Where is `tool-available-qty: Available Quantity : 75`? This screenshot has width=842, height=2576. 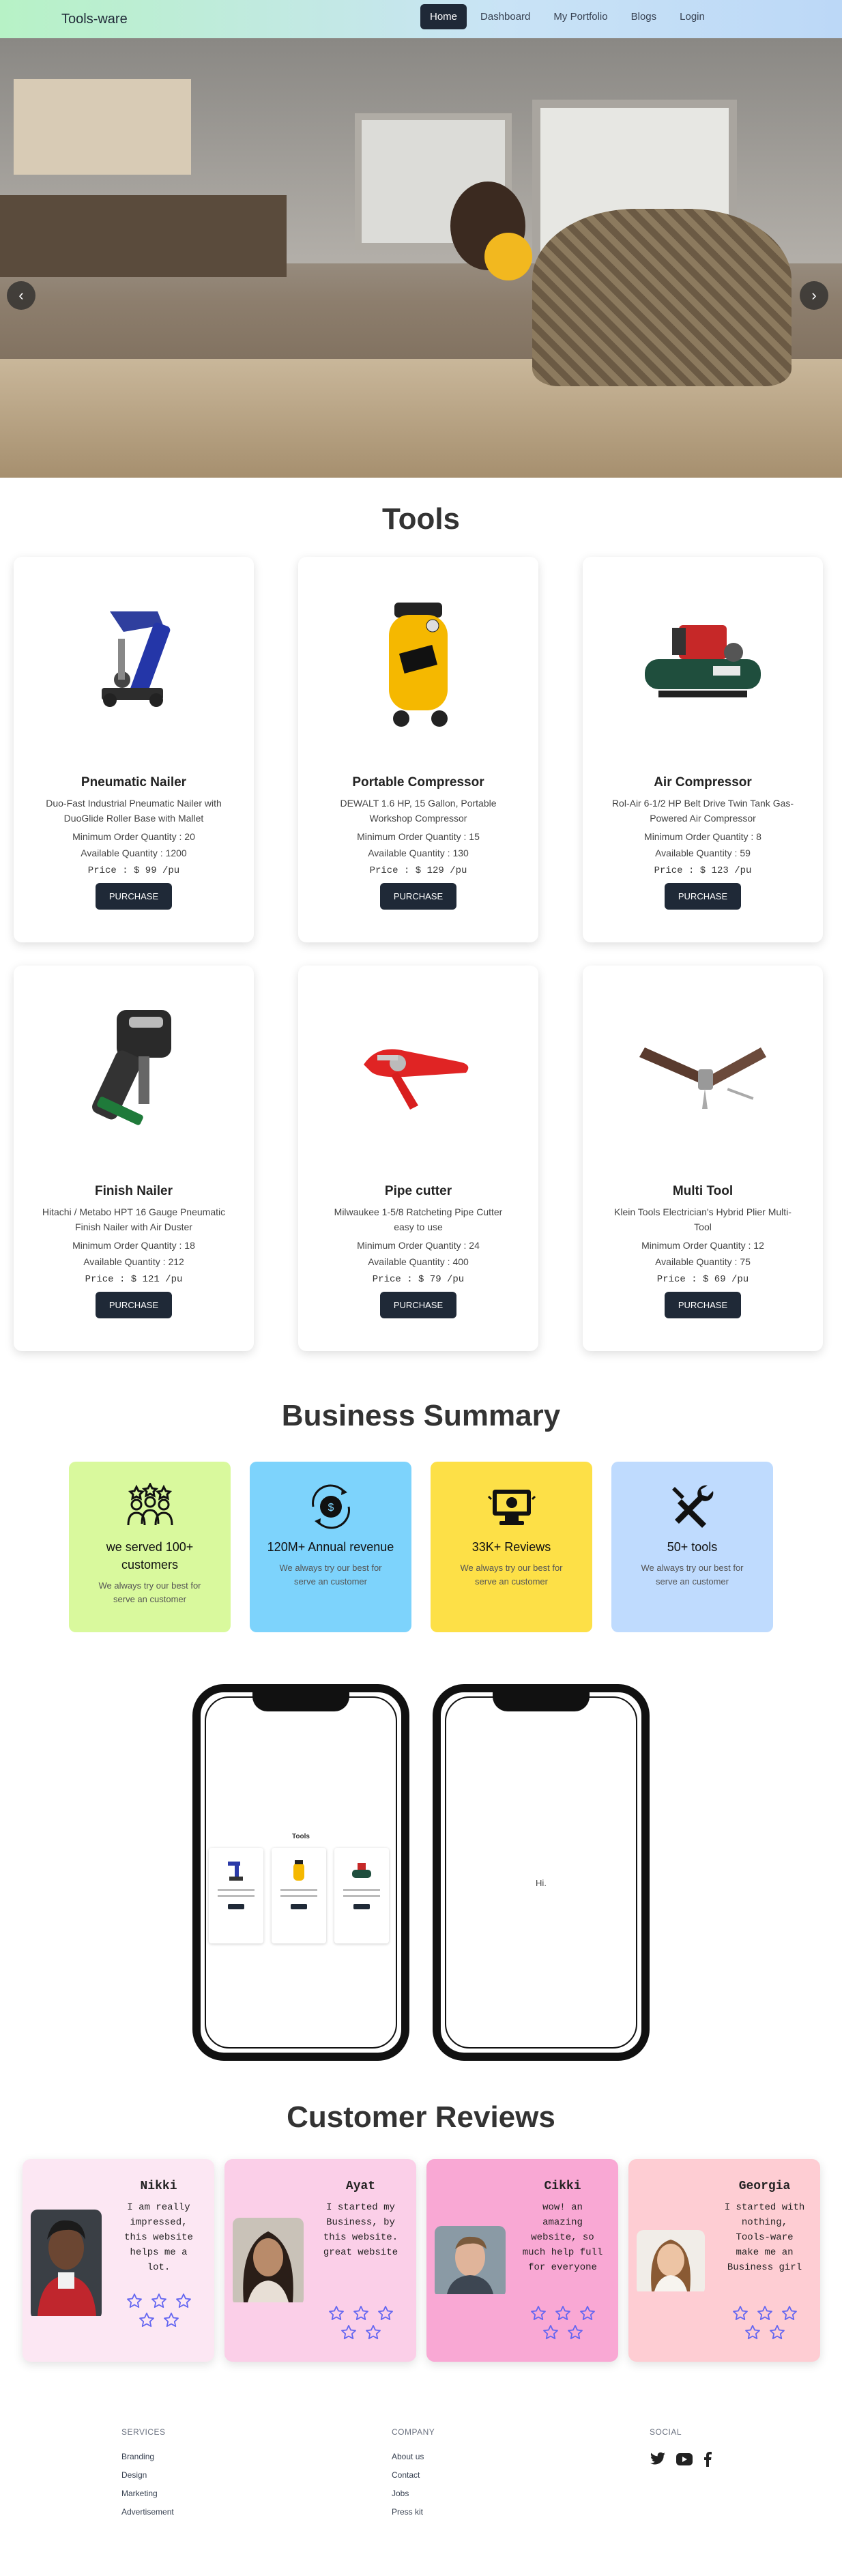
tool-available-qty: Available Quantity : 75 is located at coordinates (703, 1261).